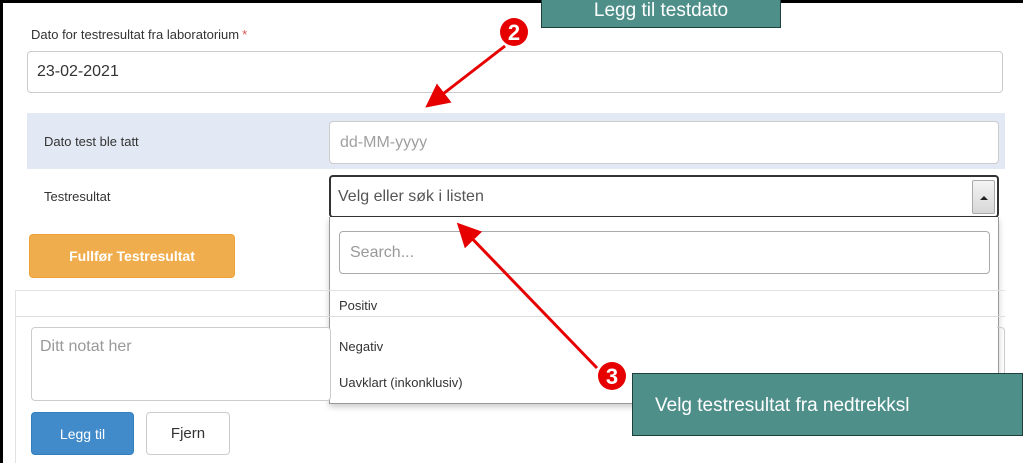 The width and height of the screenshot is (1023, 463). Describe the element at coordinates (661, 14) in the screenshot. I see `callout-add-test-date: Legg til testdato` at that location.